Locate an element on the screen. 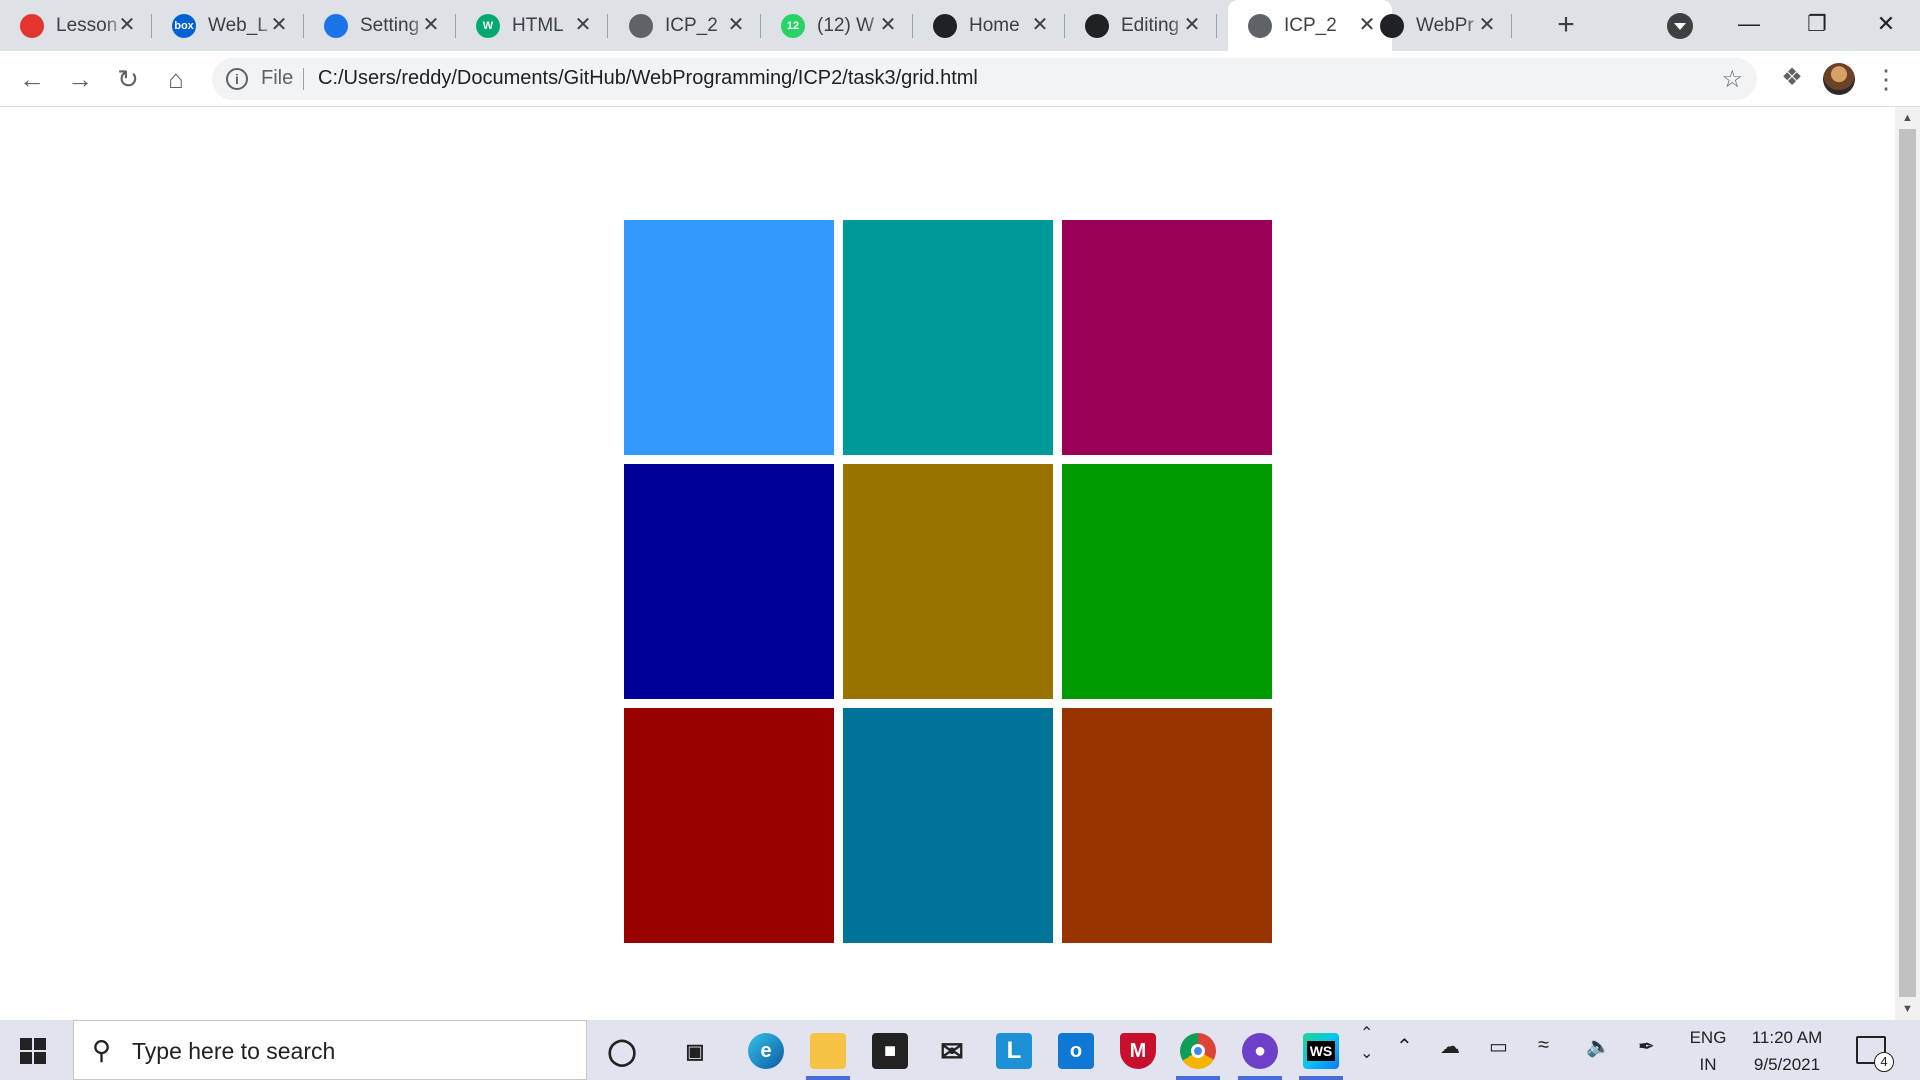  battery-icon: ▭ is located at coordinates (1498, 1046).